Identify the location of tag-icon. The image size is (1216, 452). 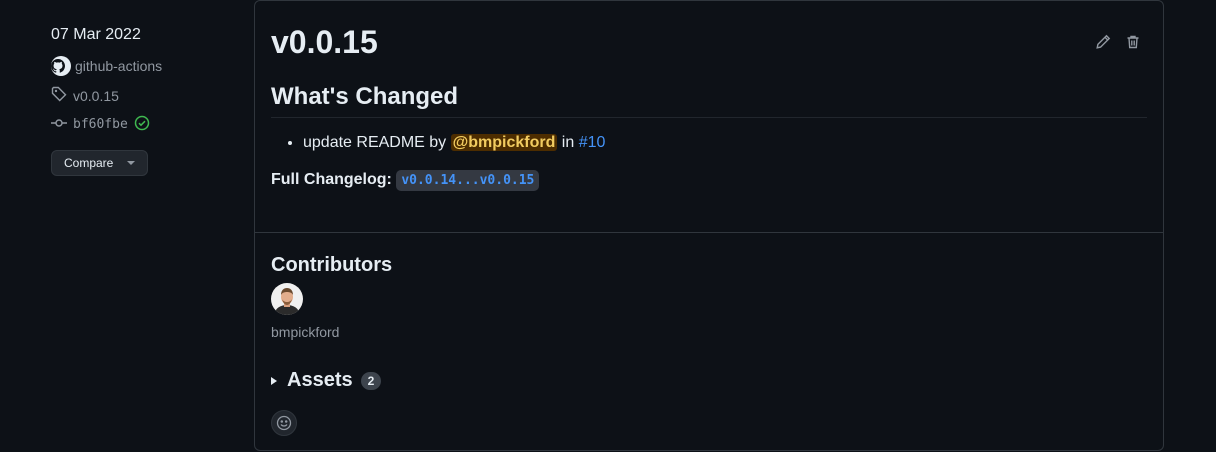
(62, 95).